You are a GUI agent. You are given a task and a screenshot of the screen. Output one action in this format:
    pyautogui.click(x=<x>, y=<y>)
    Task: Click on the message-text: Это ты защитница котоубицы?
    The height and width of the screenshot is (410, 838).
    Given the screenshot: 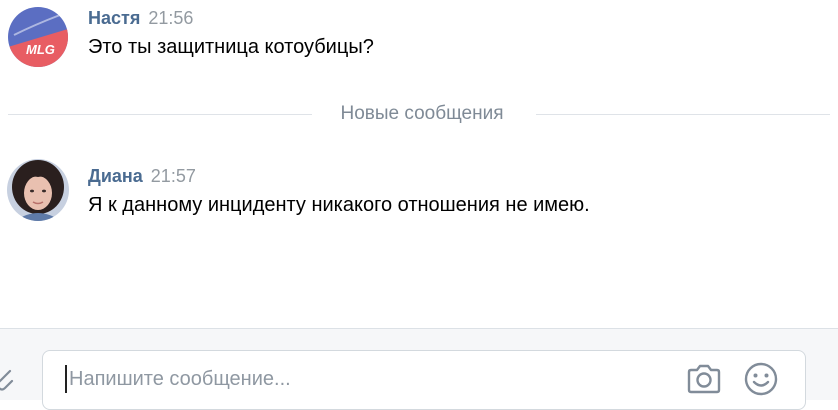 What is the action you would take?
    pyautogui.click(x=231, y=47)
    